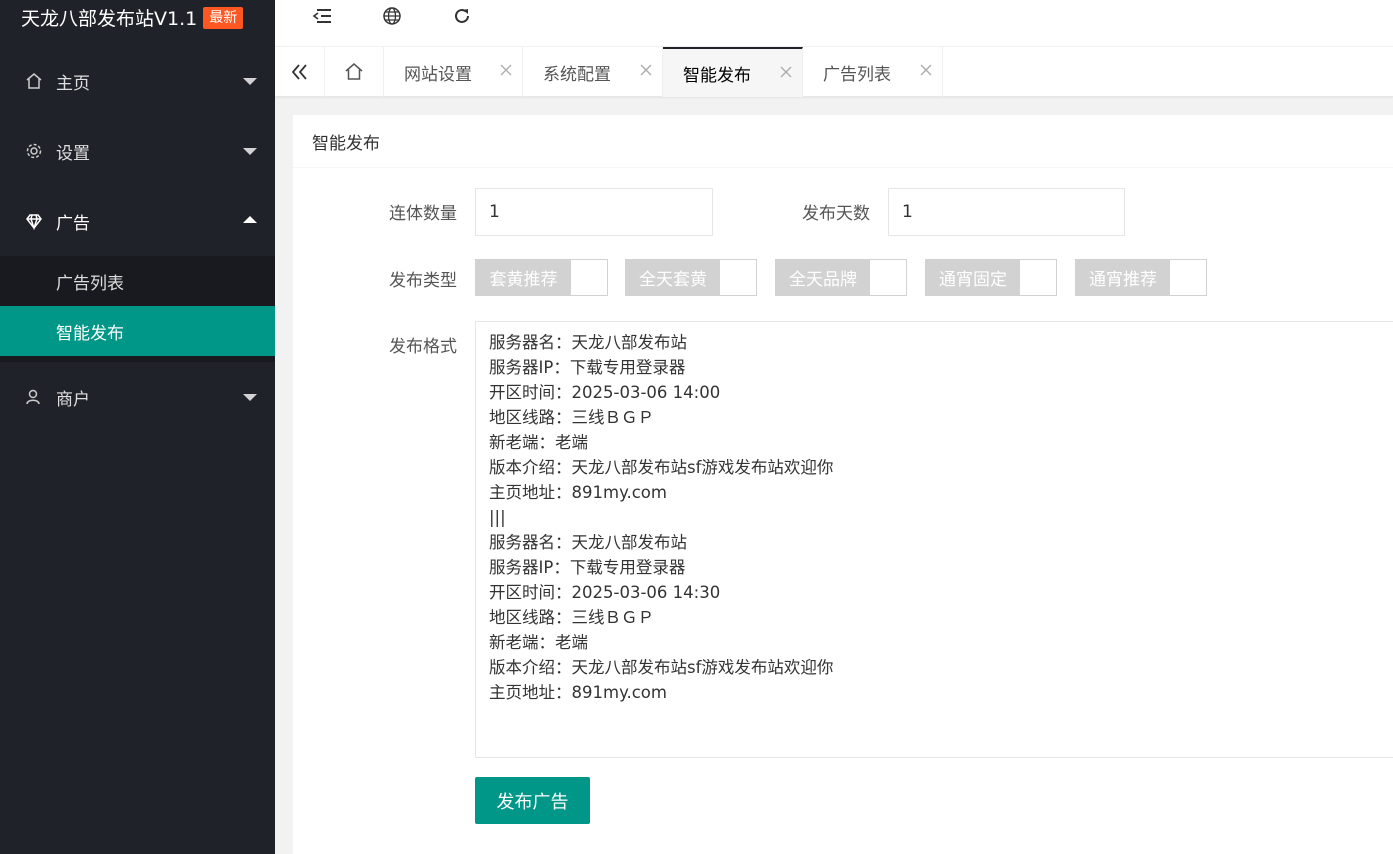  What do you see at coordinates (823, 277) in the screenshot?
I see `toggle-label: 全天品牌` at bounding box center [823, 277].